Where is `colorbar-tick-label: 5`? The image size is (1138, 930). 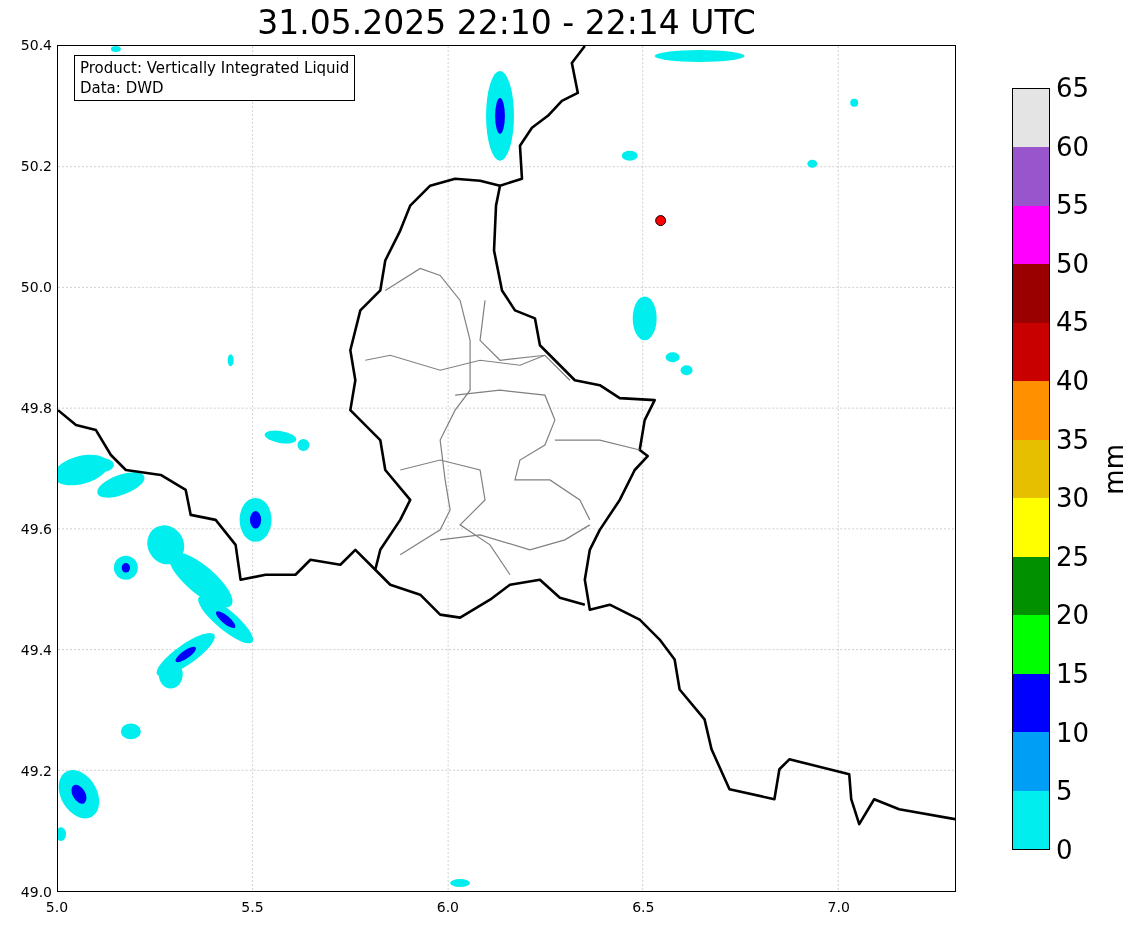 colorbar-tick-label: 5 is located at coordinates (1065, 791).